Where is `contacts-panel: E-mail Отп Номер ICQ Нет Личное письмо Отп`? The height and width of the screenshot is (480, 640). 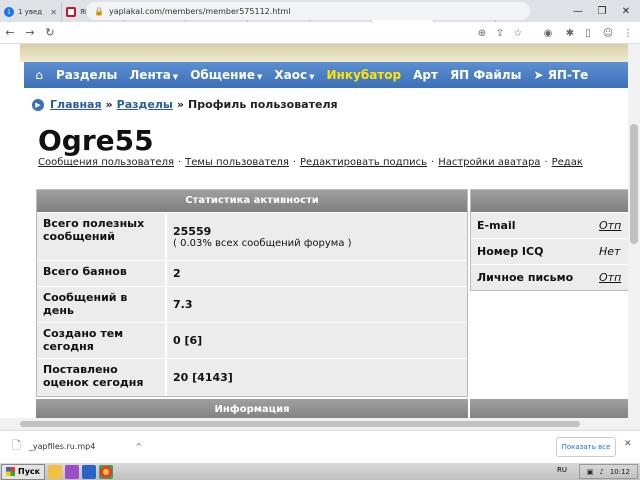
contacts-panel: E-mail Отп Номер ICQ Нет Личное письмо Отп is located at coordinates (549, 240).